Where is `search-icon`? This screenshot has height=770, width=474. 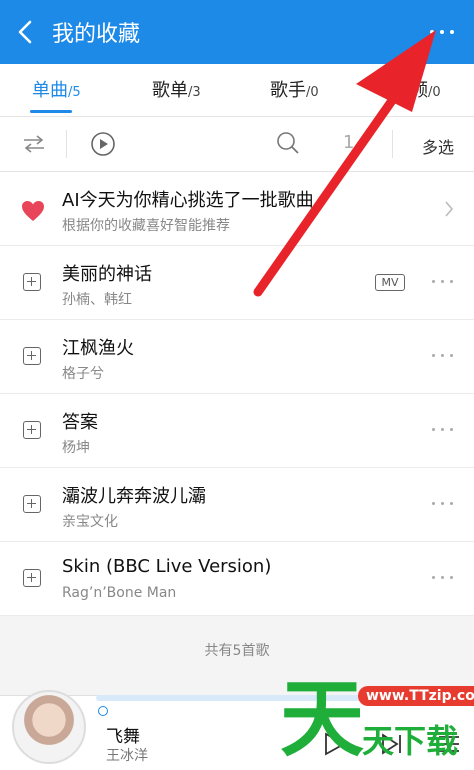 search-icon is located at coordinates (288, 143).